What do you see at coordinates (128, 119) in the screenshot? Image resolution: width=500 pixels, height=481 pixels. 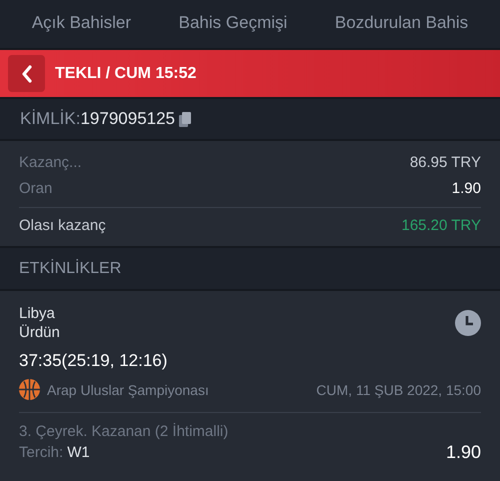 I see `id-value: 1979095125` at bounding box center [128, 119].